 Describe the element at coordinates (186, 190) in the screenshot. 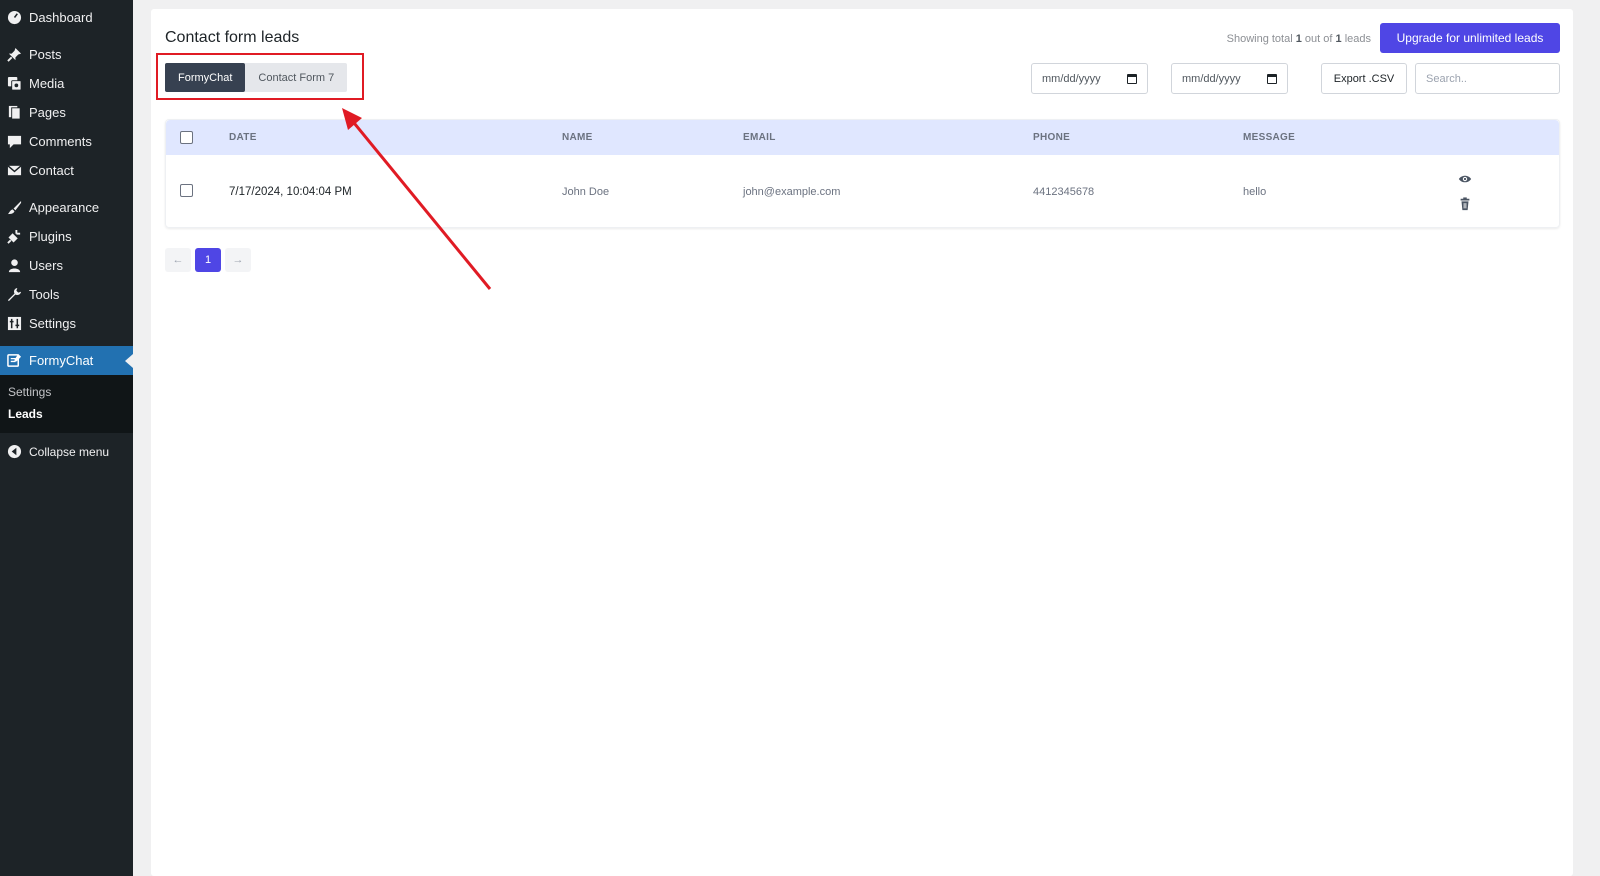

I see `row-checkbox` at that location.